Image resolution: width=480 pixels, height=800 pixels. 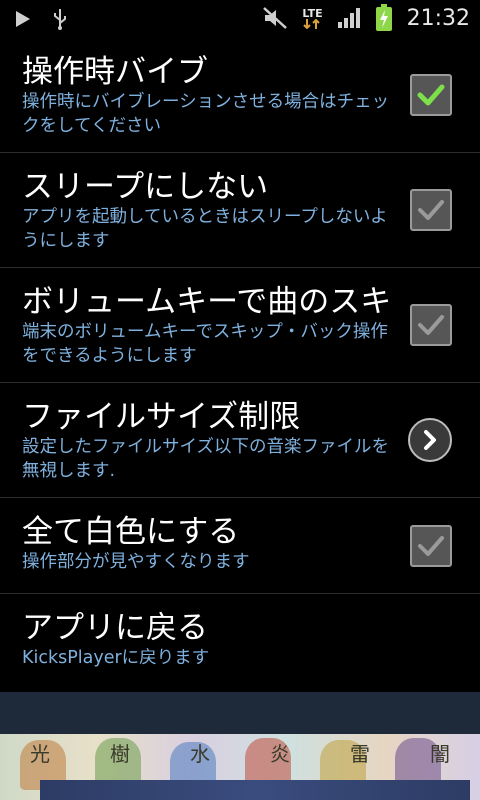 What do you see at coordinates (23, 19) in the screenshot?
I see `play-icon` at bounding box center [23, 19].